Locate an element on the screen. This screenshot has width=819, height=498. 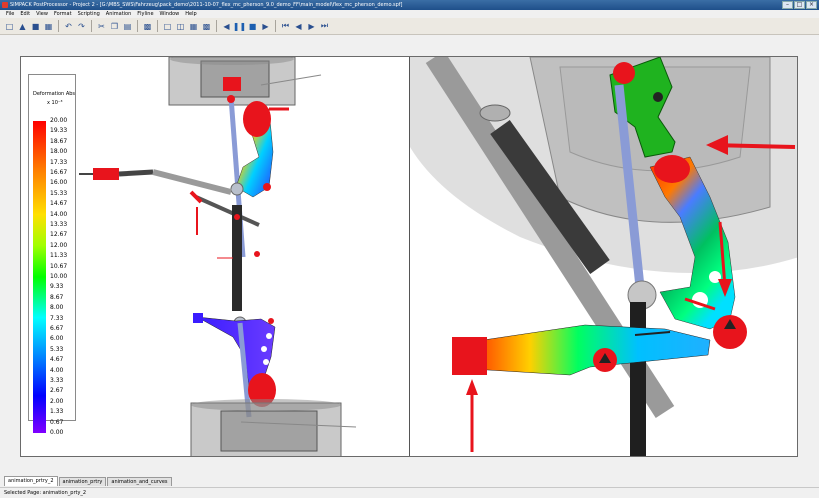
legend-tick-label: 12.00 is located at coordinates (59, 245).